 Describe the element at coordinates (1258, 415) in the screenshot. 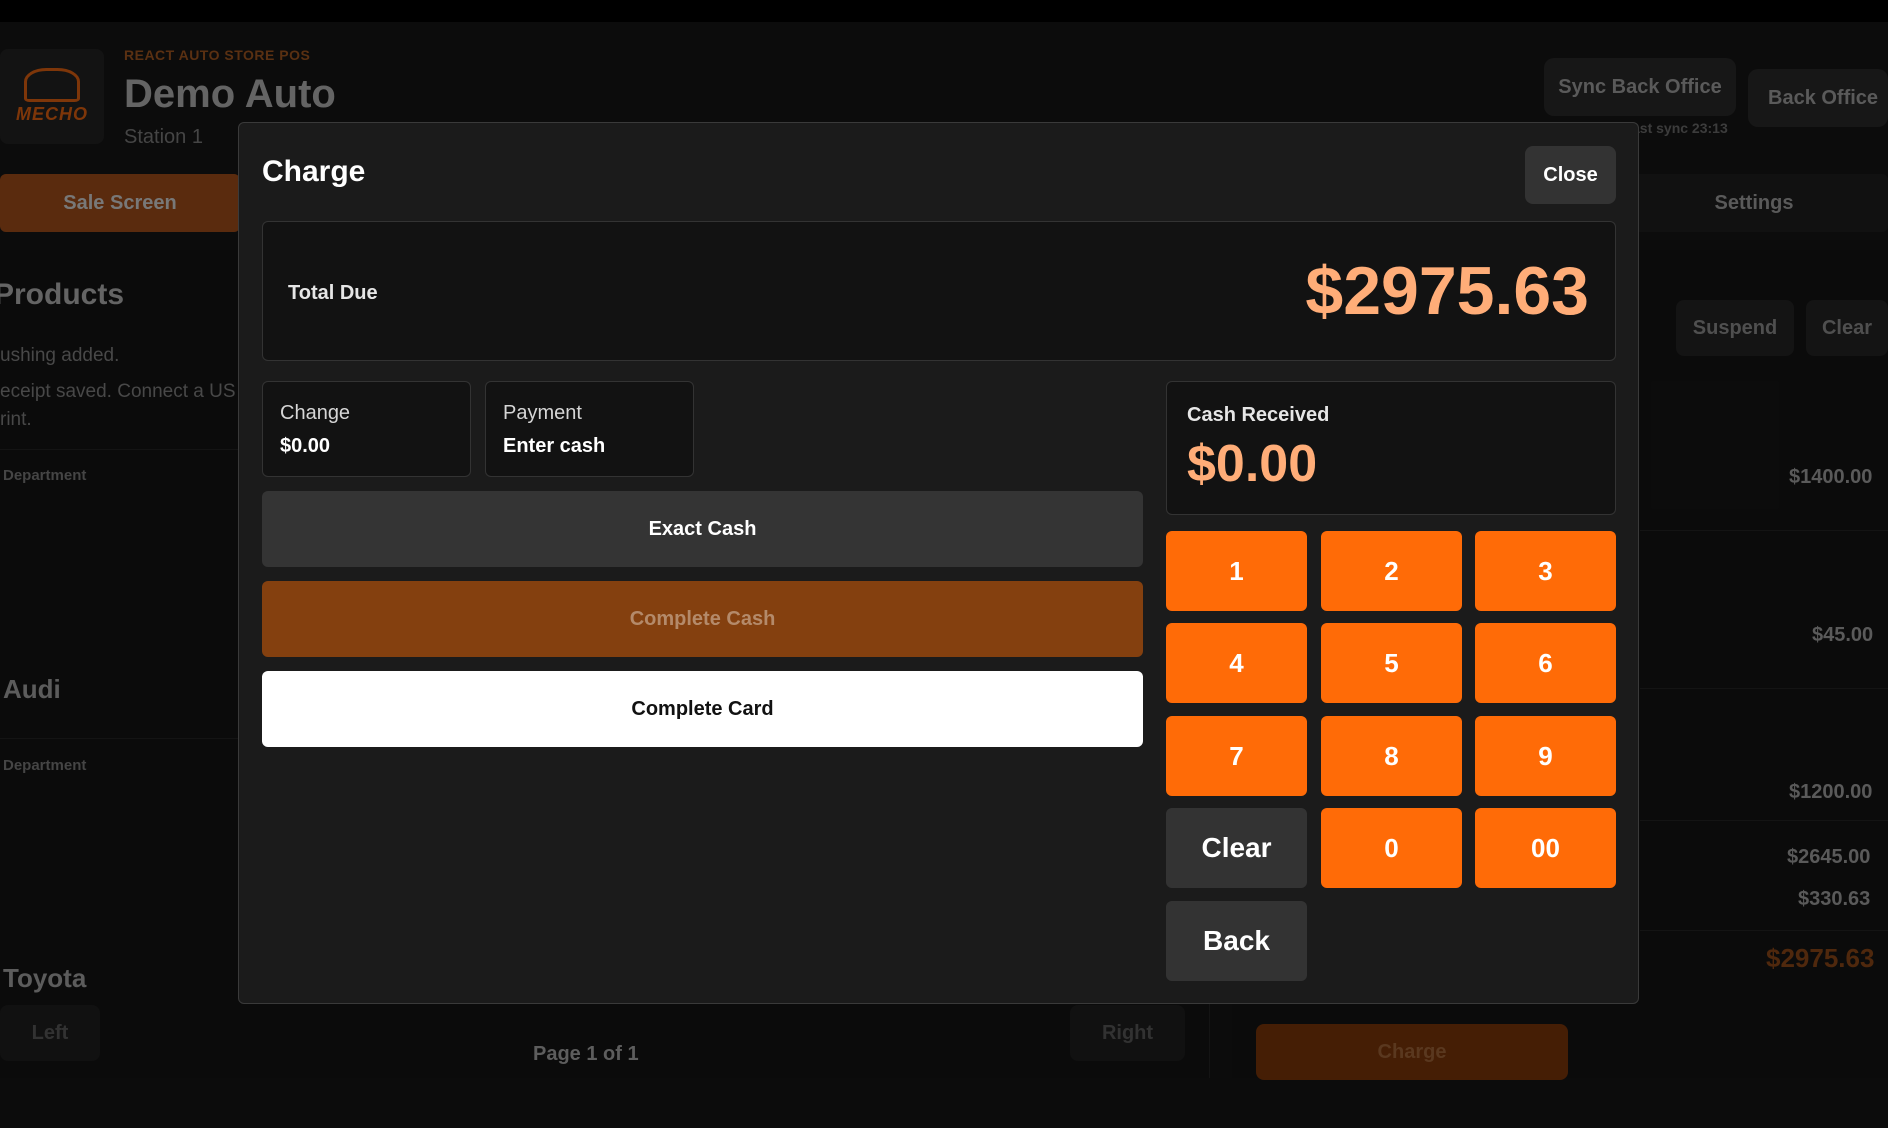

I see `cash-received-label: Cash Received` at that location.